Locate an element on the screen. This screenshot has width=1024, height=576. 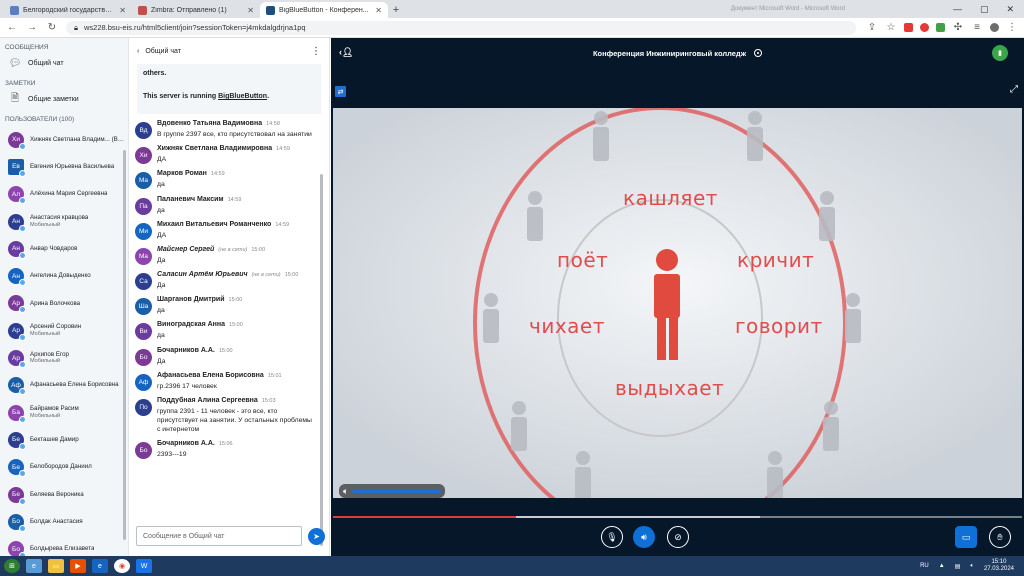
word-icon: W is located at coordinates (144, 566).